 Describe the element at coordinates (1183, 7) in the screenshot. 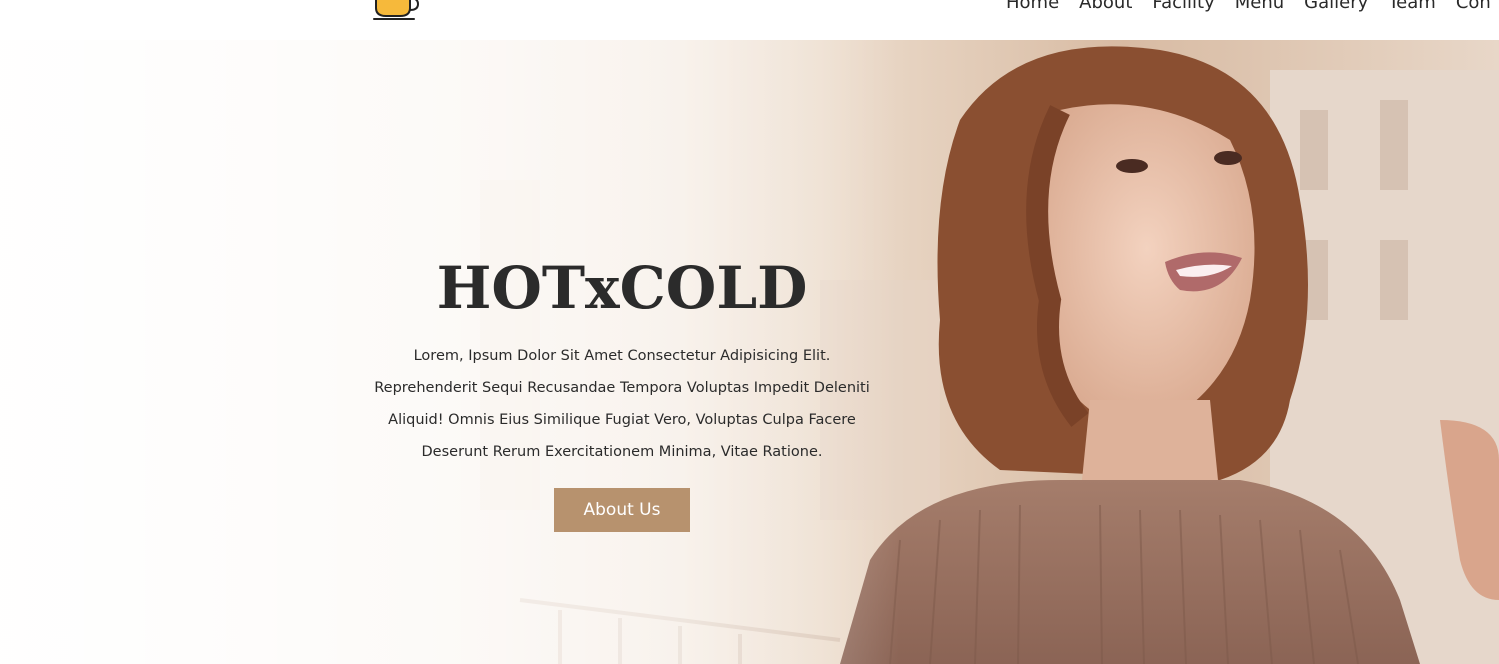

I see `nav-facility: Facility` at that location.